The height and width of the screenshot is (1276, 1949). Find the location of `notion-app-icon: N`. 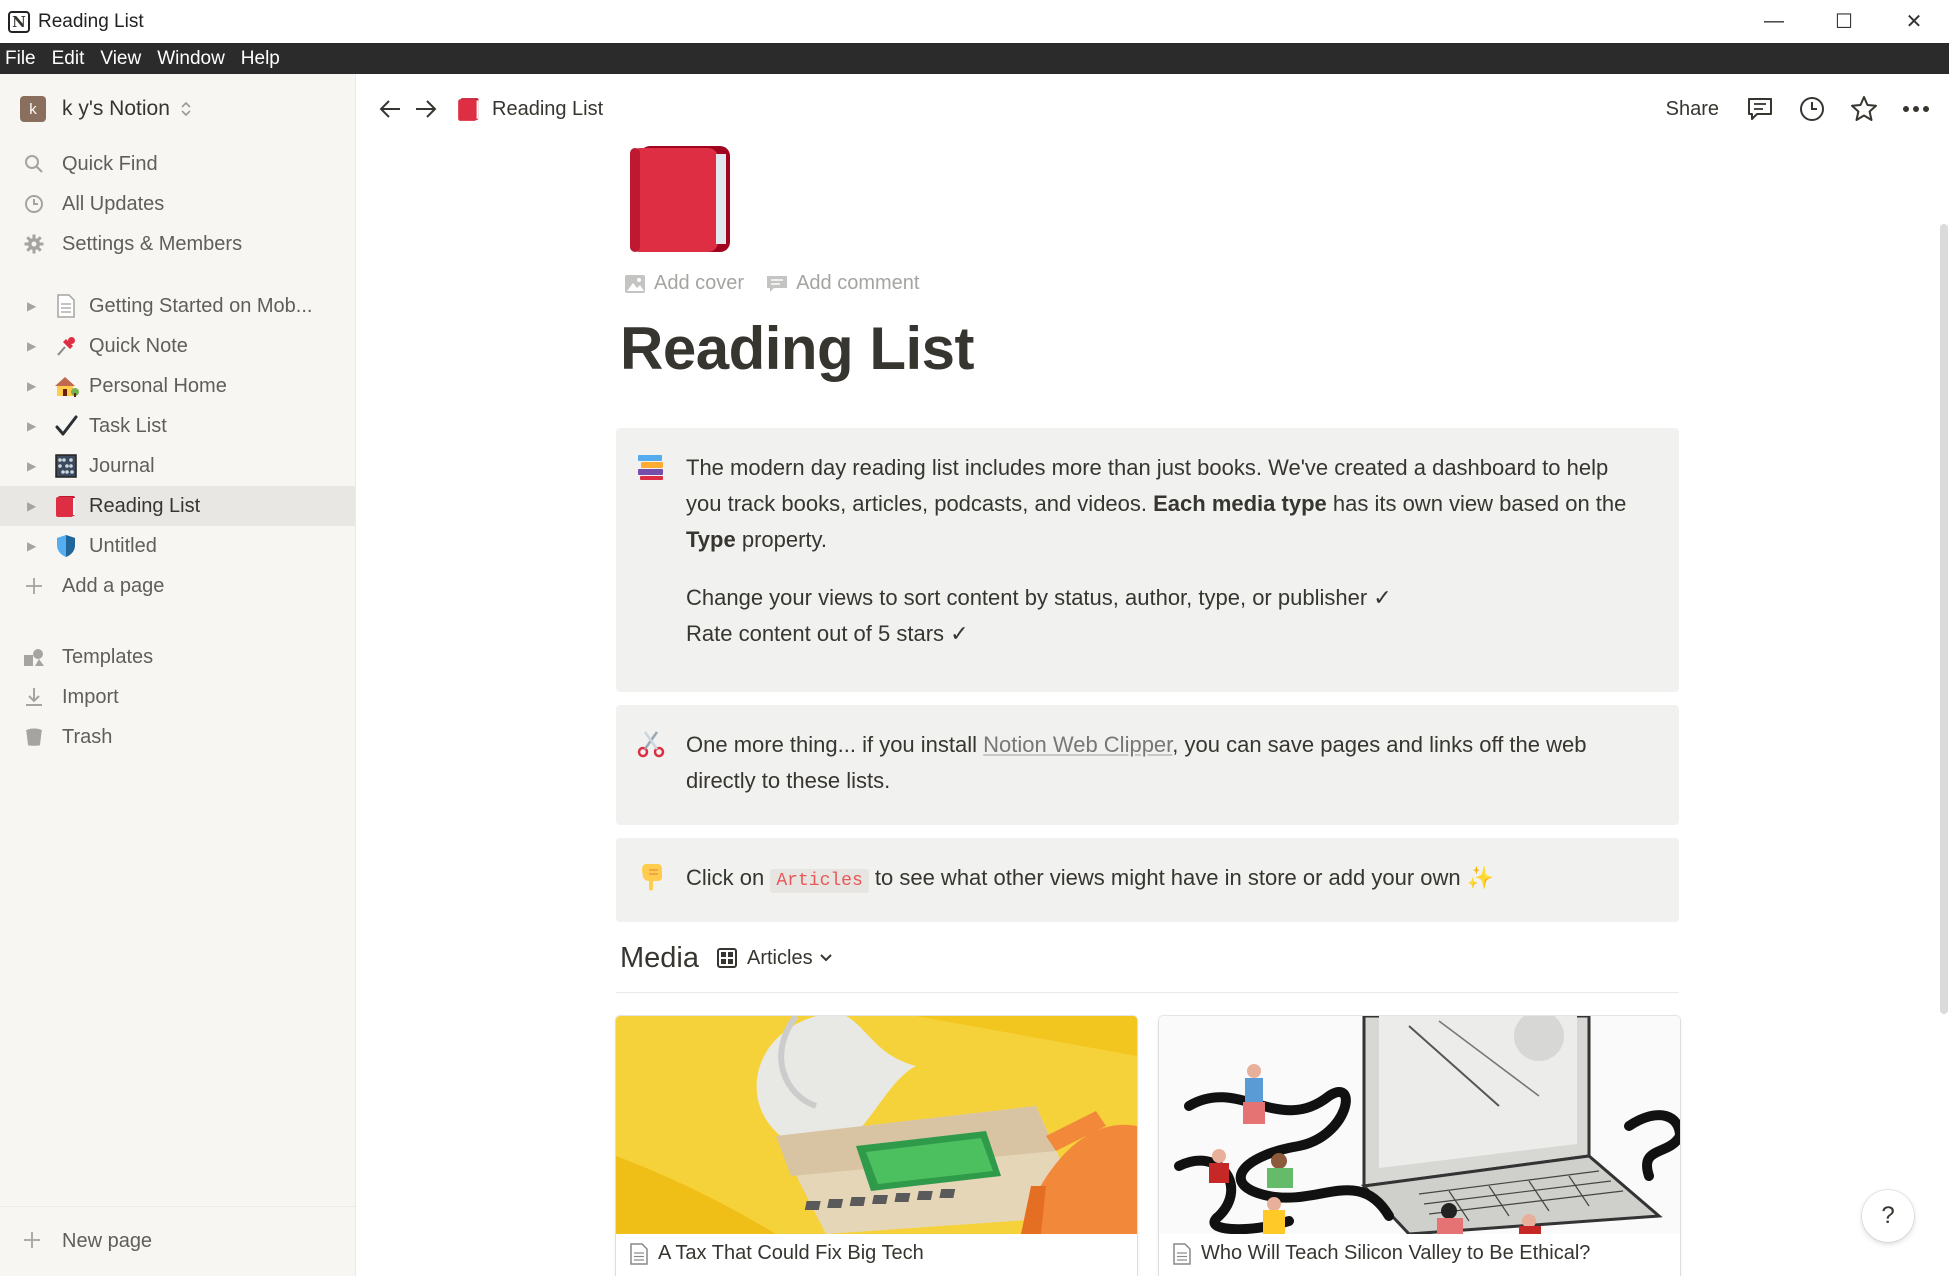

notion-app-icon: N is located at coordinates (19, 21).